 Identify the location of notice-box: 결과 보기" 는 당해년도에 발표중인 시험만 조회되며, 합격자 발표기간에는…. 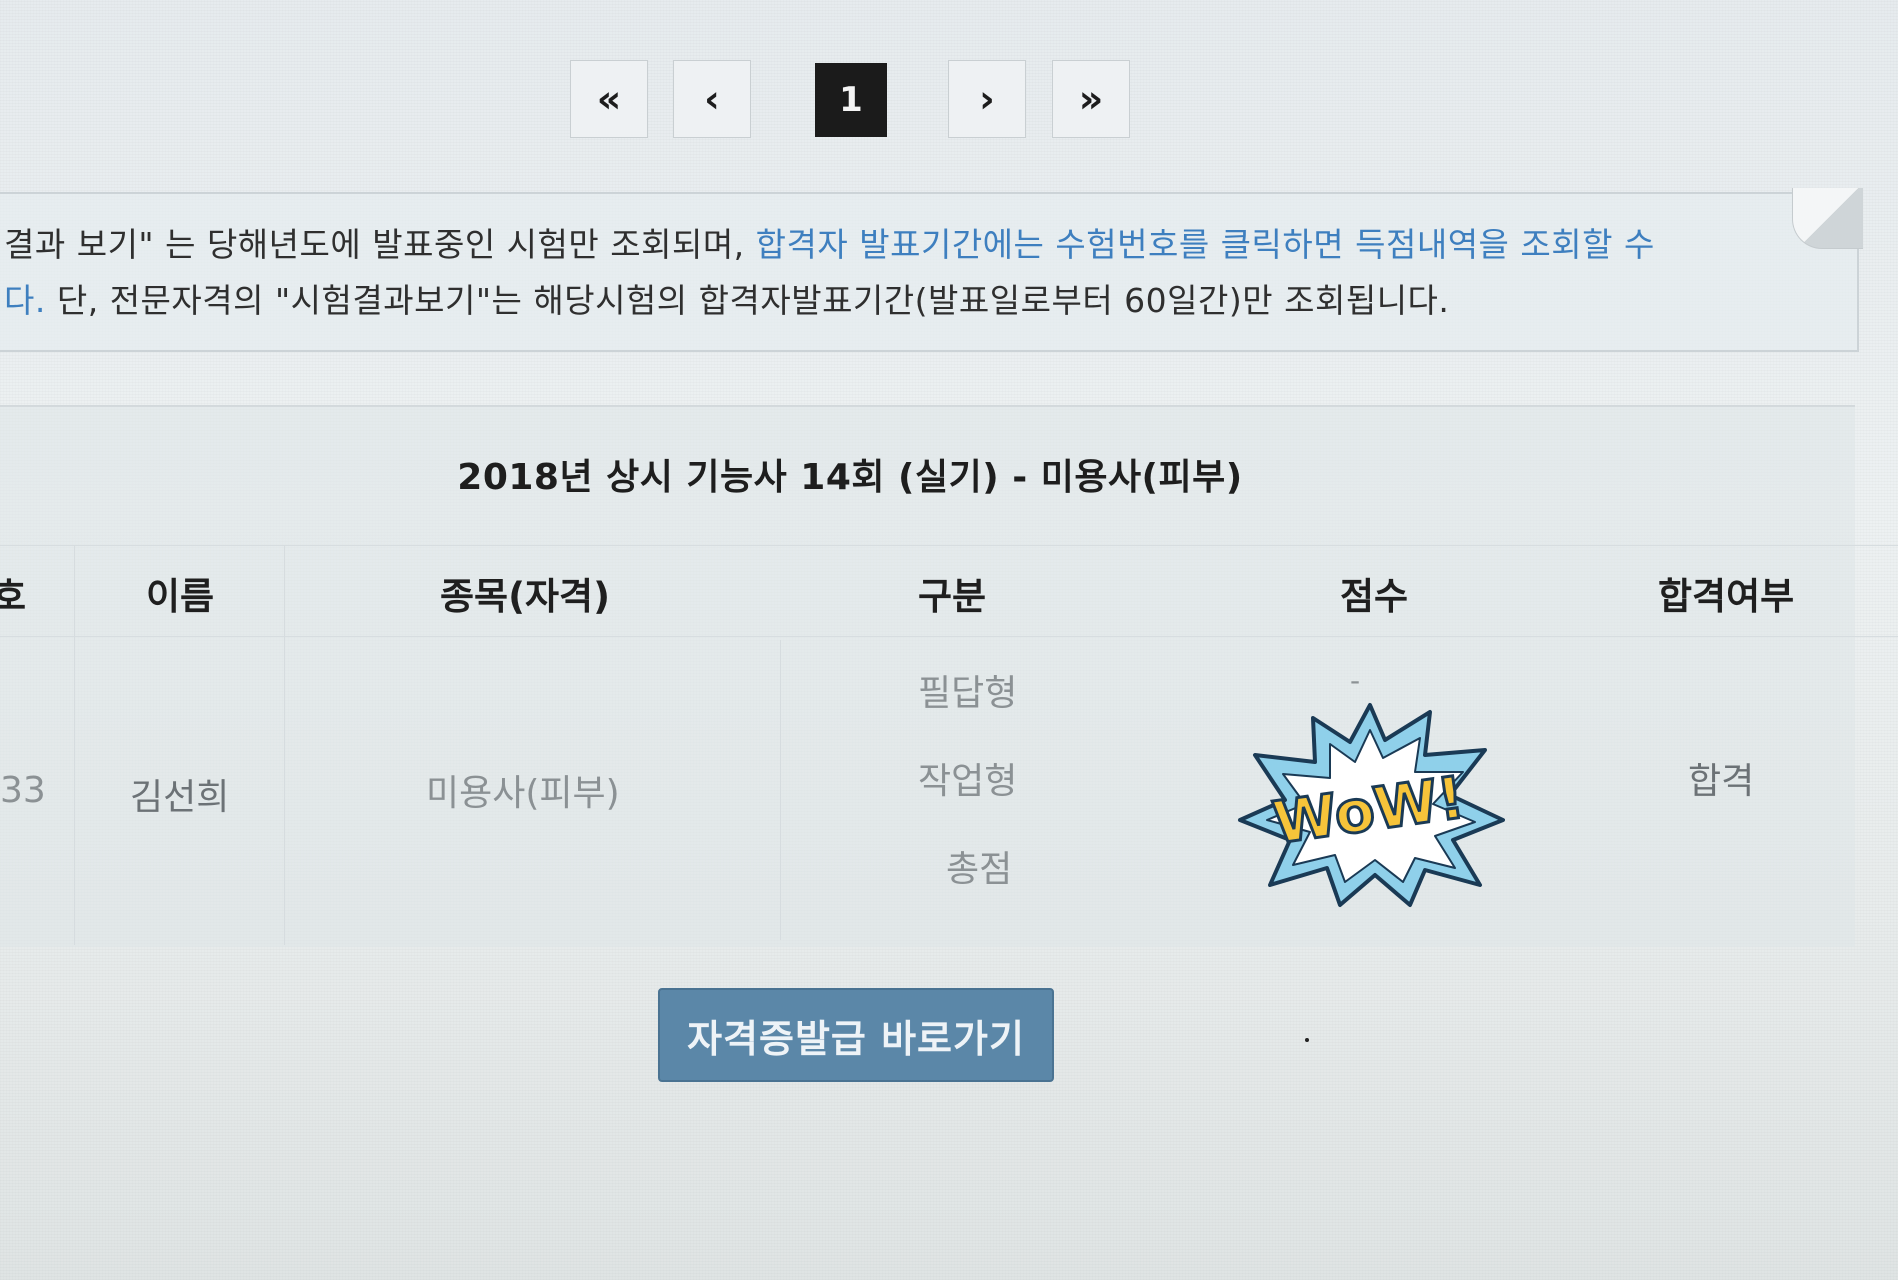
(931, 270).